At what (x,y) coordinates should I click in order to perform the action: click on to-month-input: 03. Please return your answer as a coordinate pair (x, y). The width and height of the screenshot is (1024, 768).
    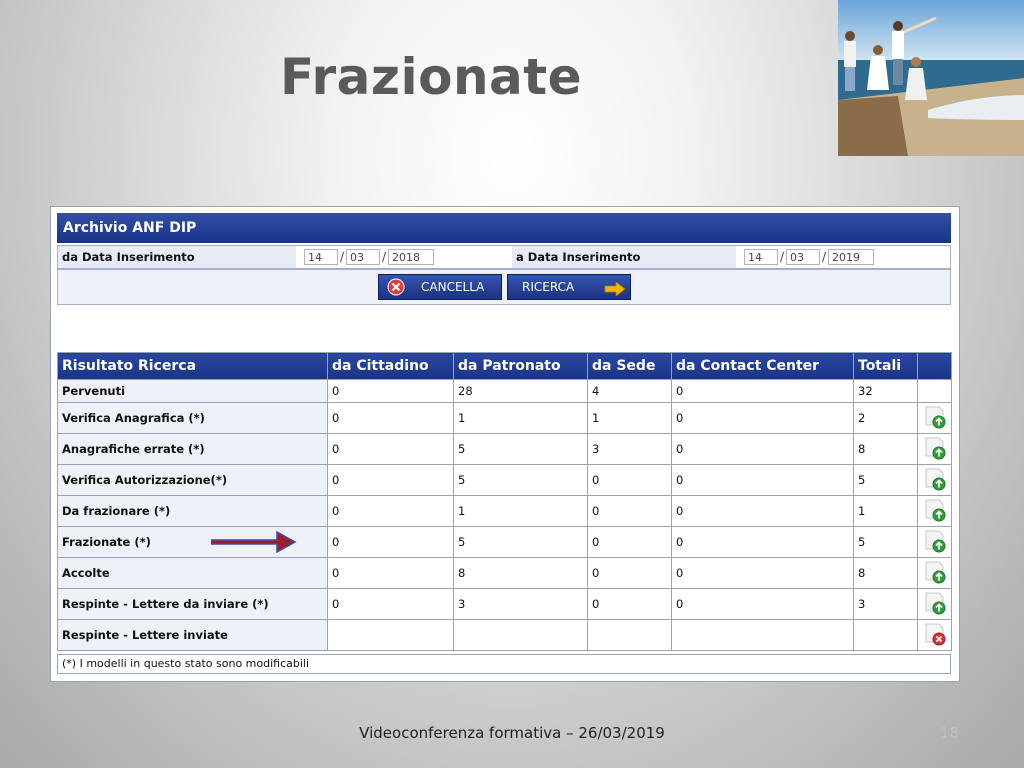
    Looking at the image, I should click on (803, 257).